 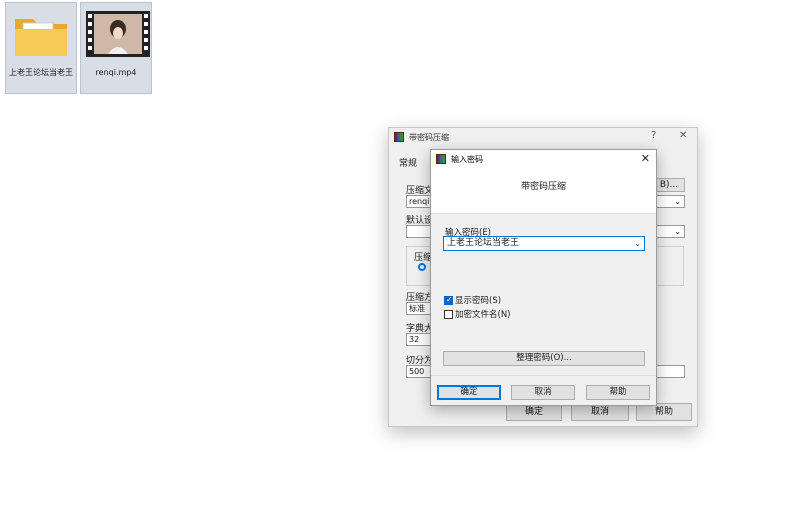 I want to click on archive-dialog-titlebar: 带密码压缩 ? ✕, so click(x=543, y=137).